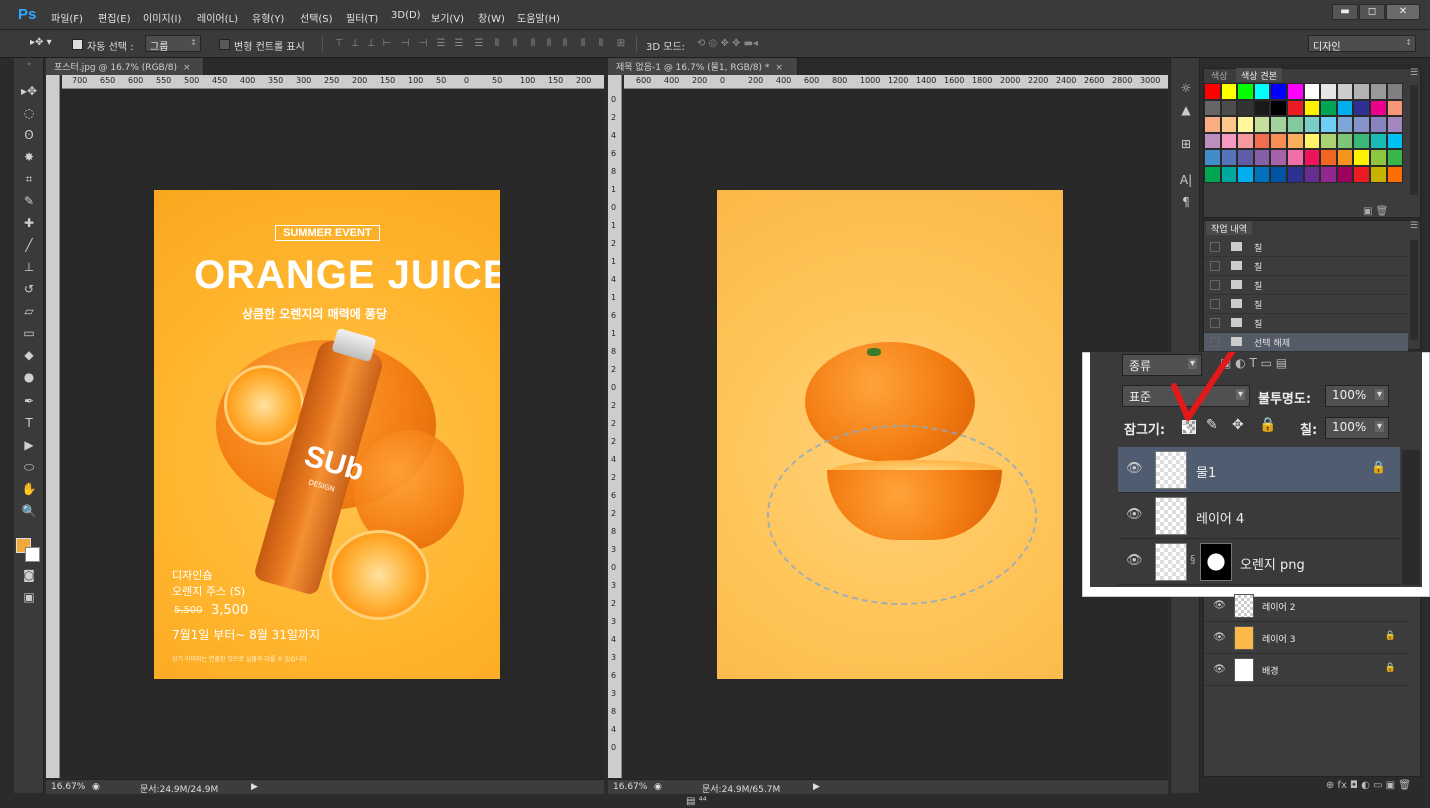  I want to click on auto-select-checkbox, so click(77, 44).